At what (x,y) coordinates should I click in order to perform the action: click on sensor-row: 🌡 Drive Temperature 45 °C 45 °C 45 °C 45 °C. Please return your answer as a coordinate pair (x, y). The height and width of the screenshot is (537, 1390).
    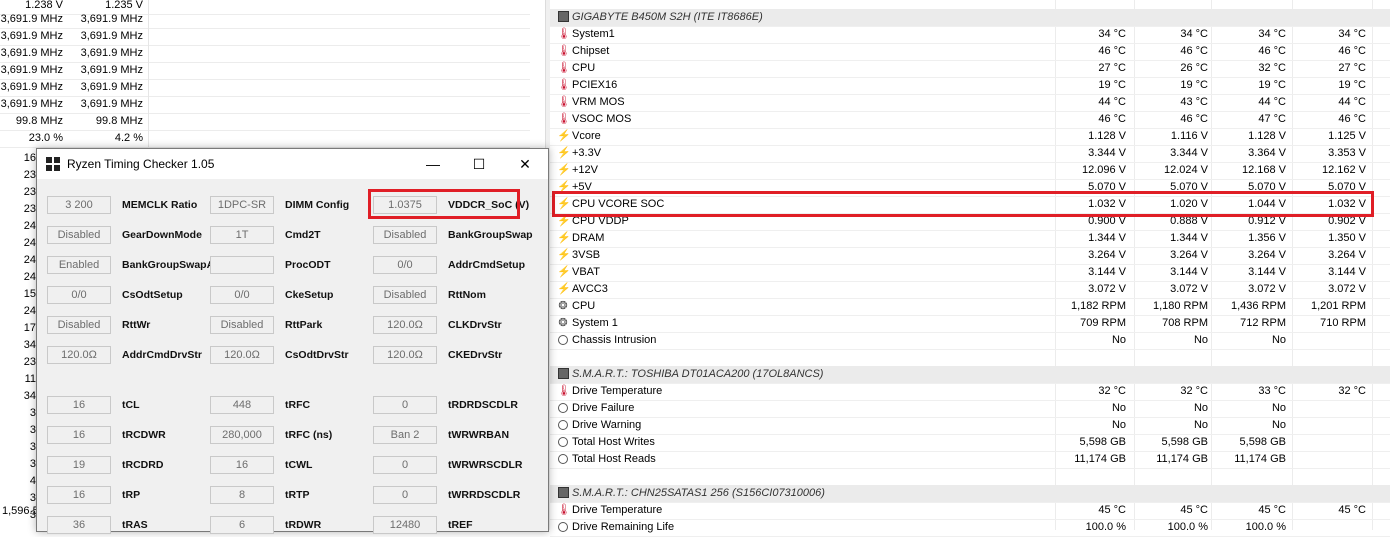
    Looking at the image, I should click on (970, 511).